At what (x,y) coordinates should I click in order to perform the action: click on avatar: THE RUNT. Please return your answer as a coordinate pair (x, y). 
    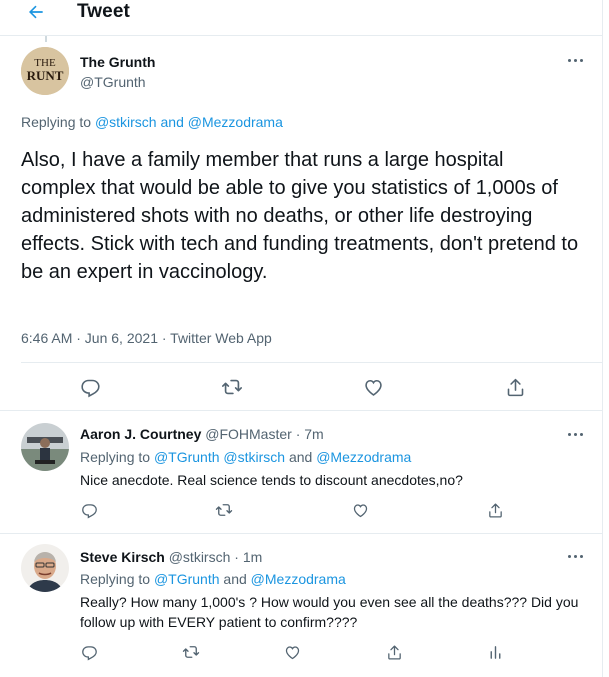
    Looking at the image, I should click on (45, 71).